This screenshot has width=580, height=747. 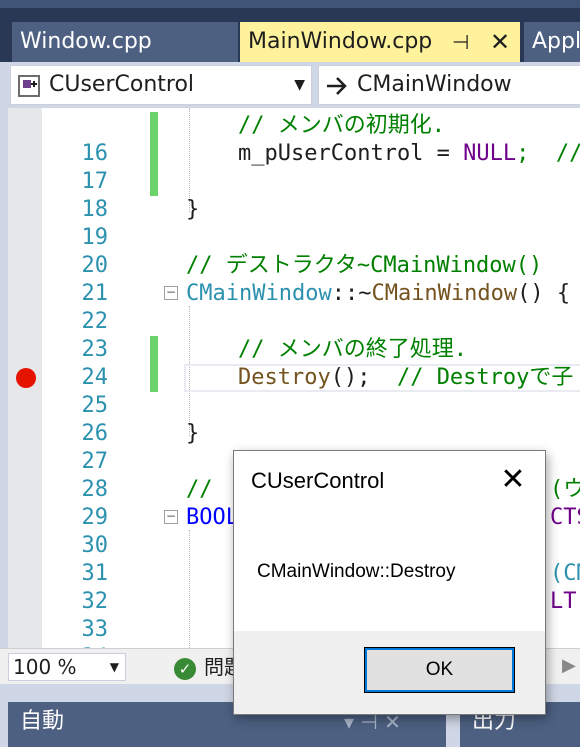 I want to click on code-type: CMainWindow, so click(x=259, y=293).